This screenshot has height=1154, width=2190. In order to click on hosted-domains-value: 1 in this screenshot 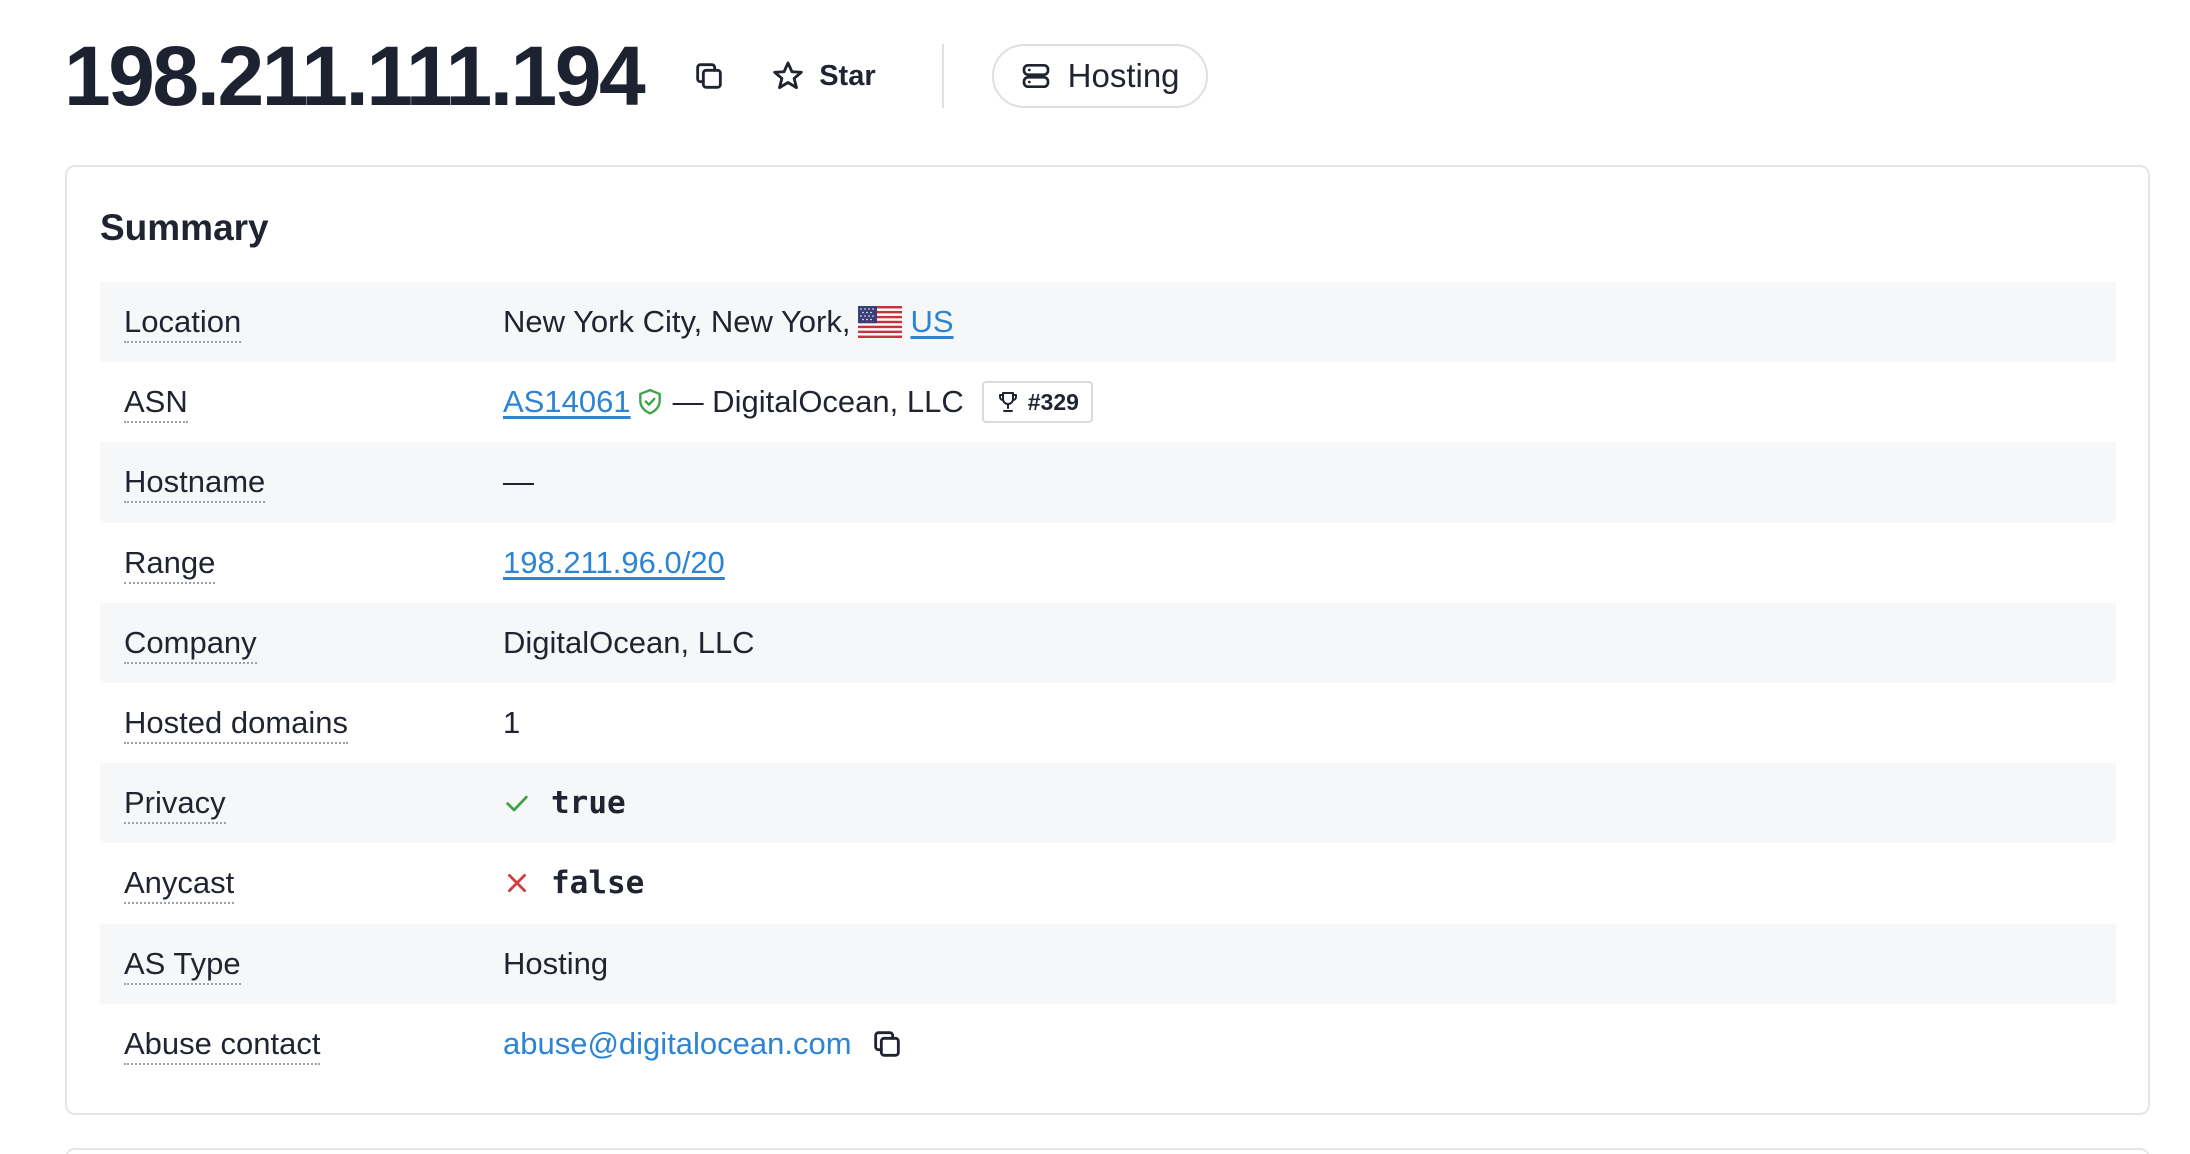, I will do `click(512, 723)`.